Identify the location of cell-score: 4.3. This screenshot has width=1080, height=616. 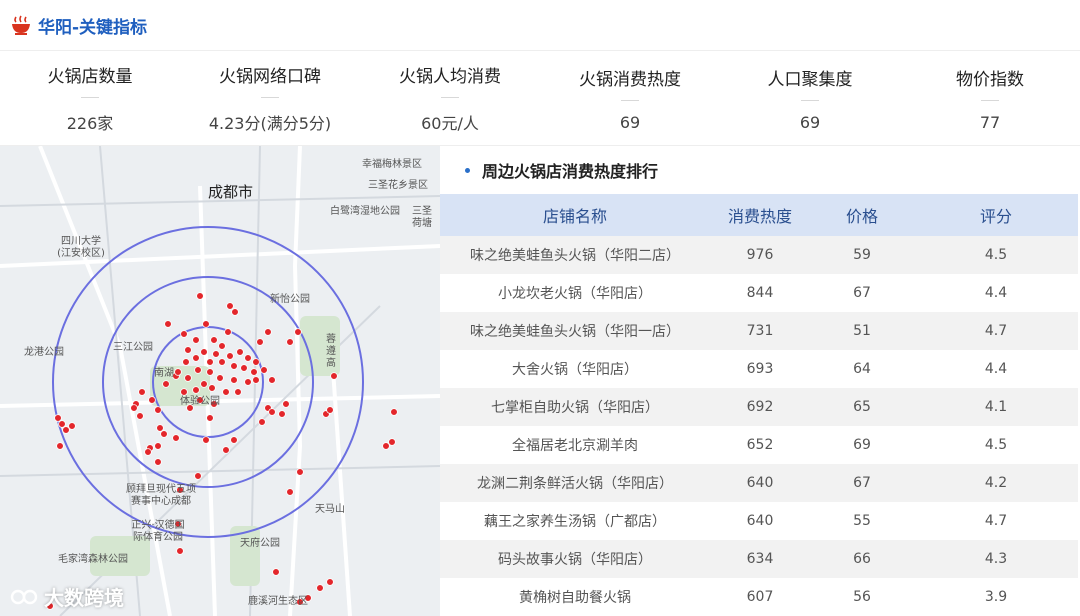
(996, 559).